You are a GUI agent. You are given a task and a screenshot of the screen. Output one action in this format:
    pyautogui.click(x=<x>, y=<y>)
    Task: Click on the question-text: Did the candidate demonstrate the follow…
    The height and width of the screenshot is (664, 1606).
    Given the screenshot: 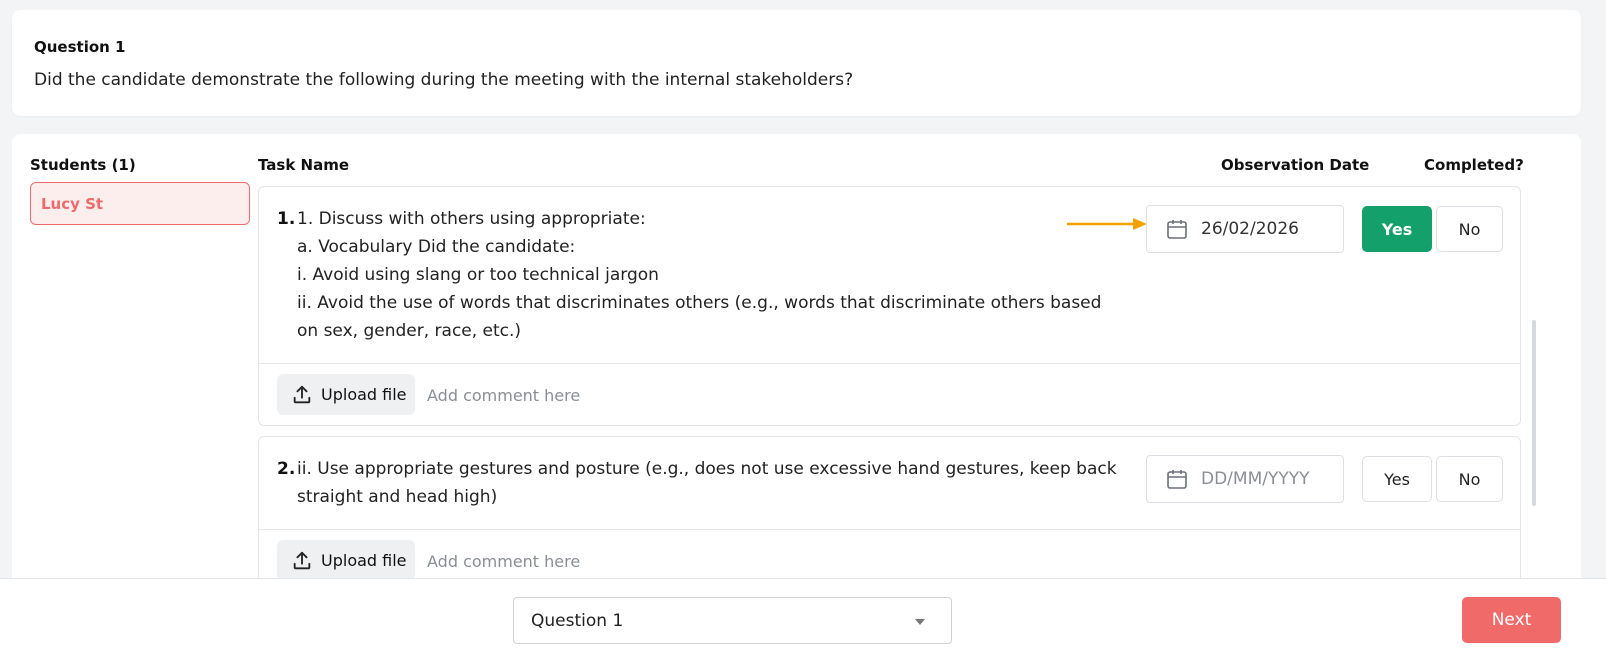 What is the action you would take?
    pyautogui.click(x=444, y=80)
    